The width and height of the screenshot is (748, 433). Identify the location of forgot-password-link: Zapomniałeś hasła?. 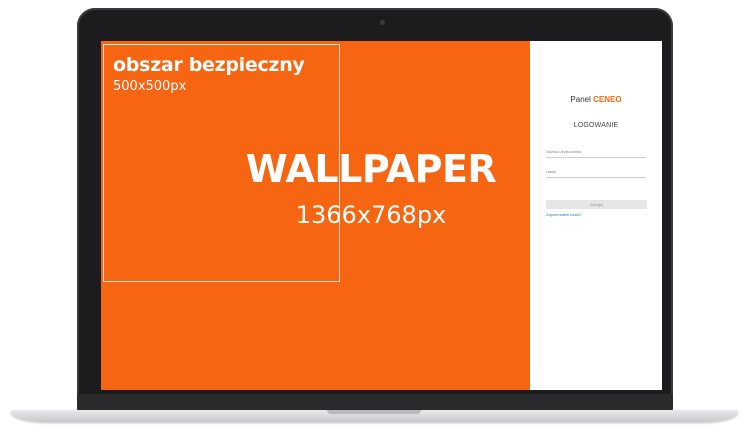
(564, 214).